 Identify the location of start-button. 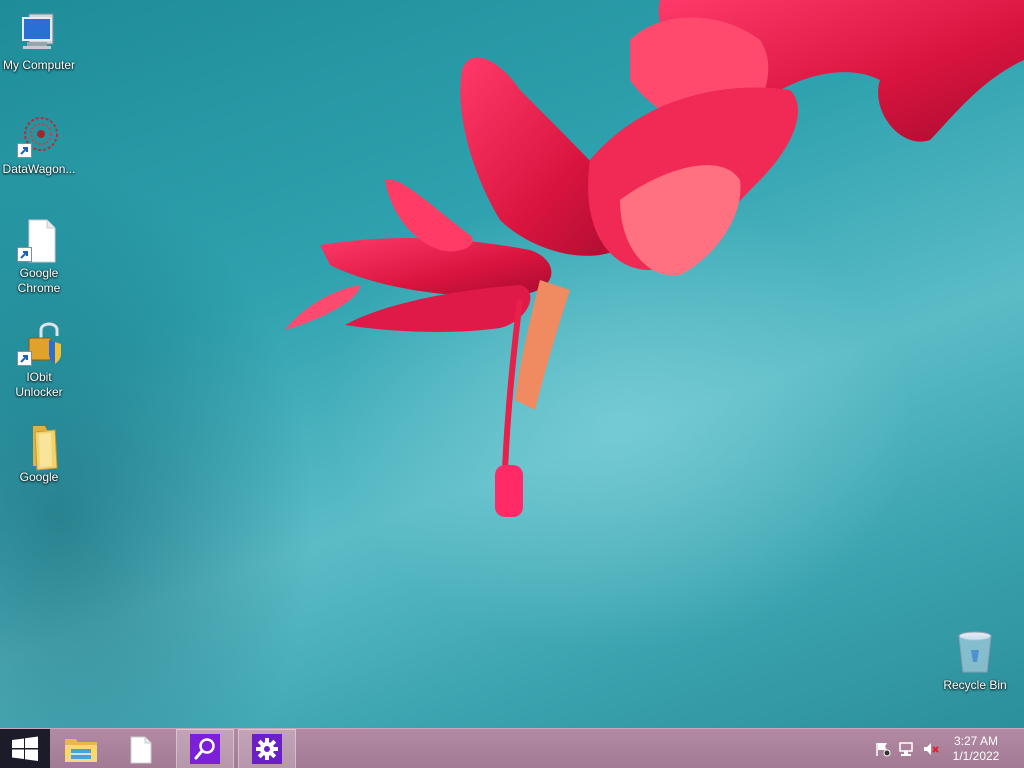
(25, 748).